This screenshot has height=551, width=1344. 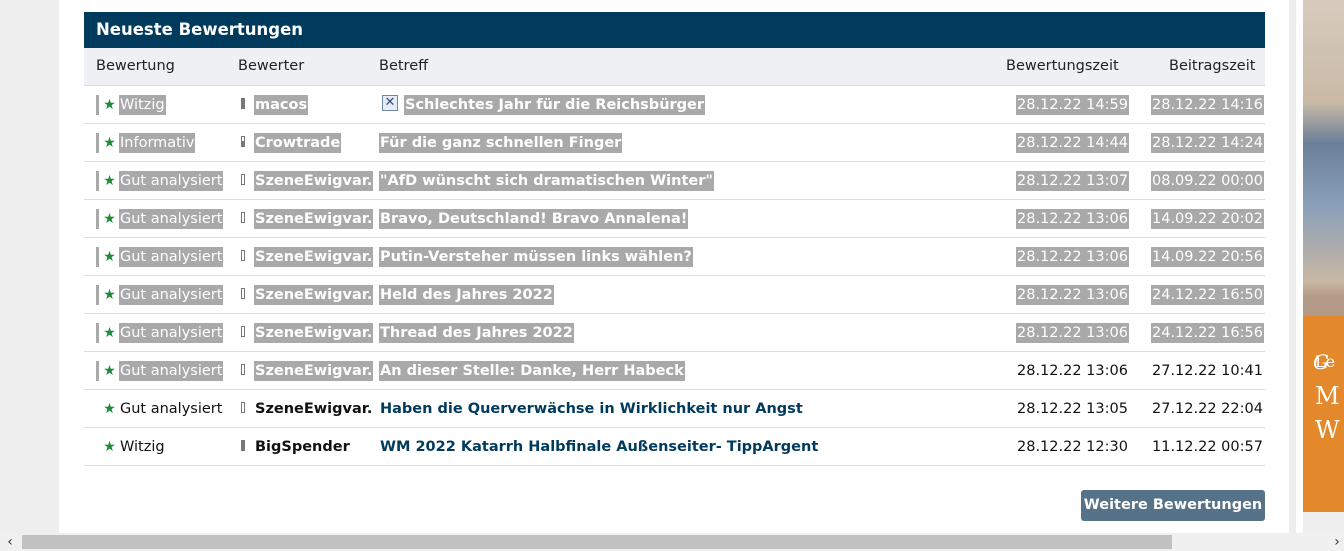 I want to click on column-rating: Bewertung, so click(x=135, y=66).